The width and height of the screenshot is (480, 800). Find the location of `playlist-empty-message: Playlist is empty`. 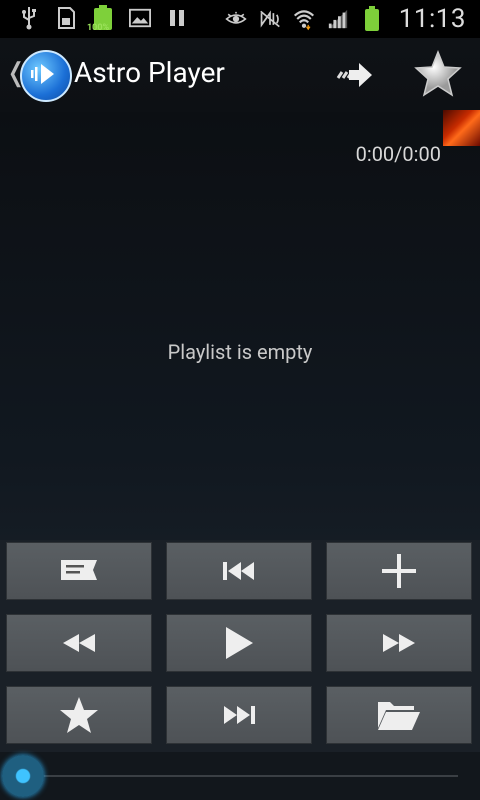

playlist-empty-message: Playlist is empty is located at coordinates (240, 352).